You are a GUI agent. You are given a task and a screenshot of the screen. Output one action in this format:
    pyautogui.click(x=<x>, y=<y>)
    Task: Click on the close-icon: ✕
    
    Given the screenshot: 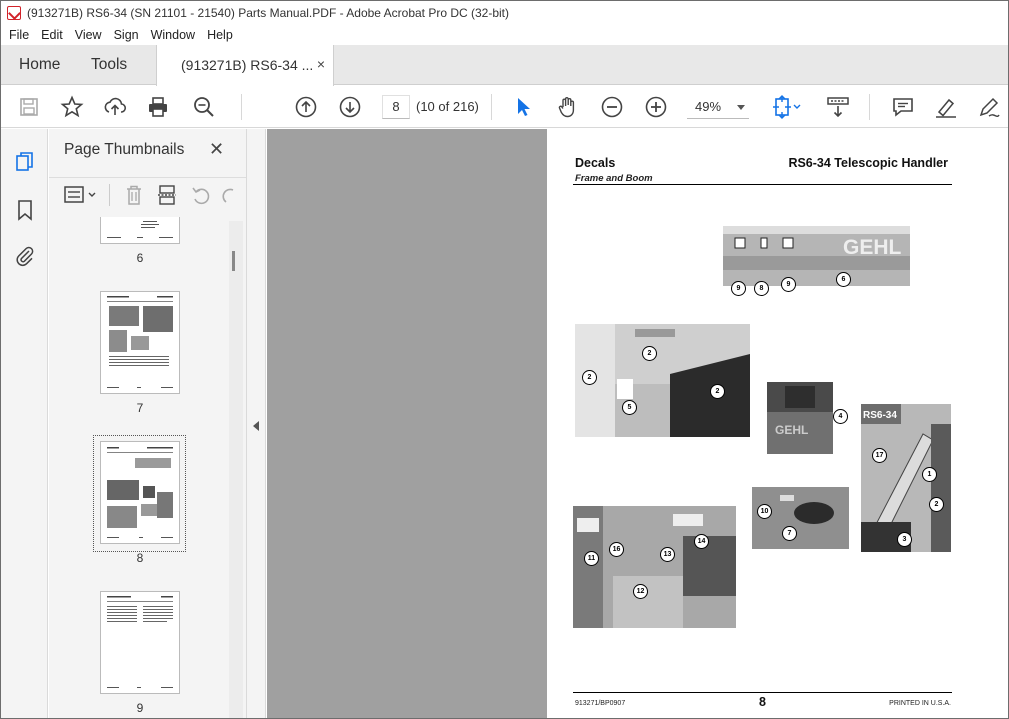 What is the action you would take?
    pyautogui.click(x=216, y=149)
    